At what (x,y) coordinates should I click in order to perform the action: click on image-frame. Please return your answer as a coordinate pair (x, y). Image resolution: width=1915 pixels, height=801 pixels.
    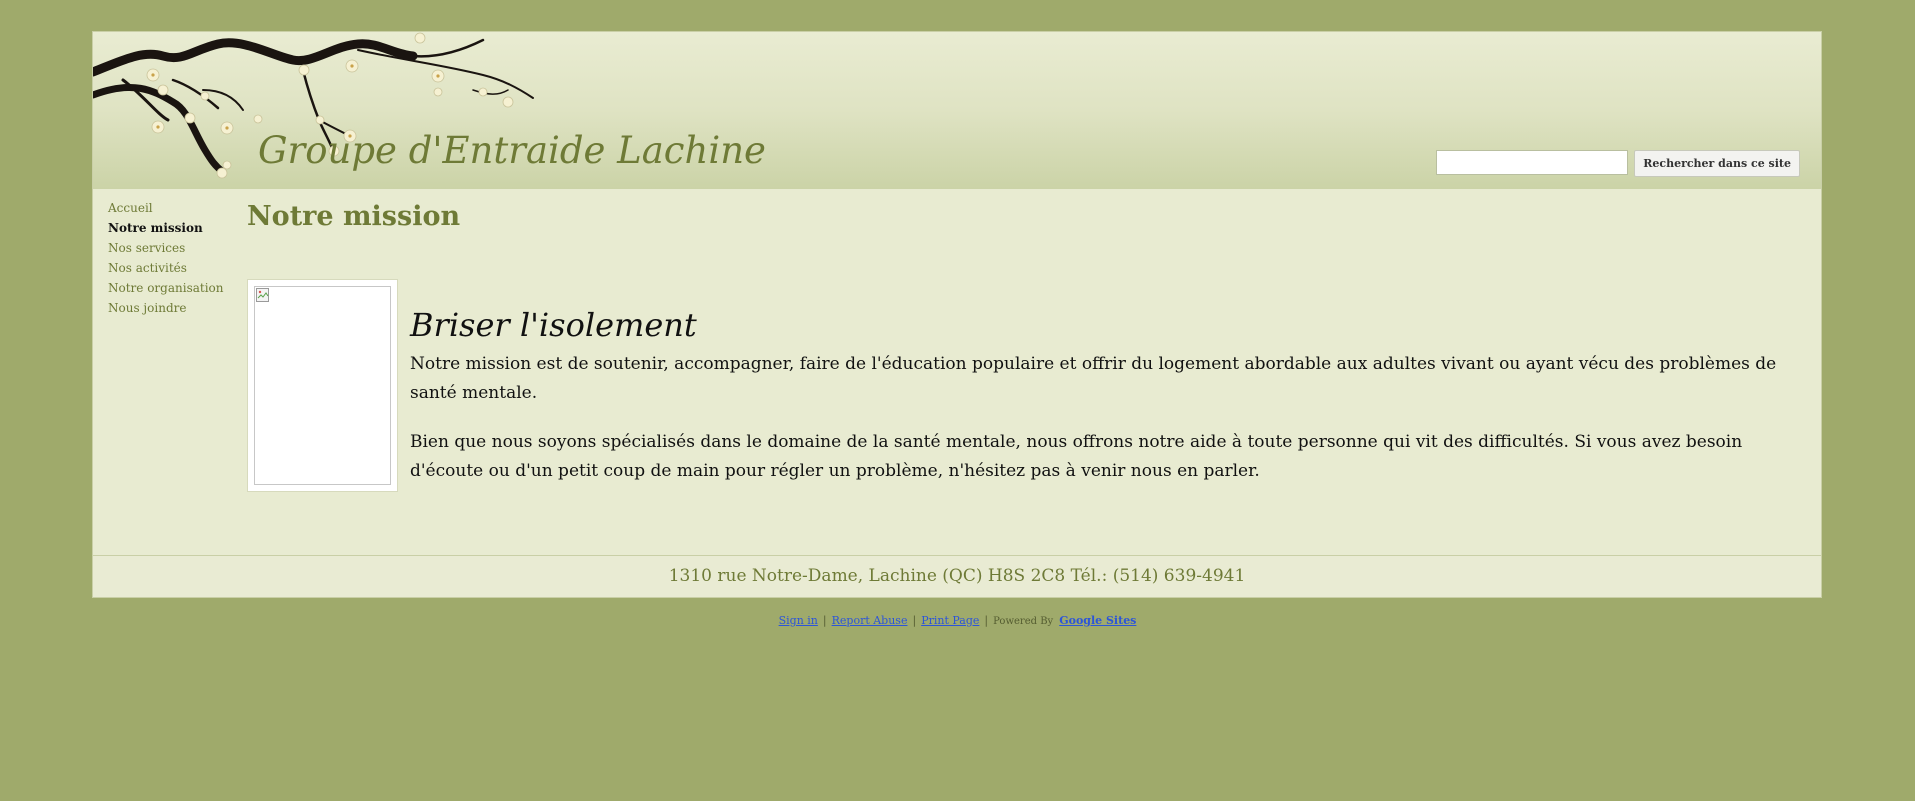
    Looking at the image, I should click on (322, 385).